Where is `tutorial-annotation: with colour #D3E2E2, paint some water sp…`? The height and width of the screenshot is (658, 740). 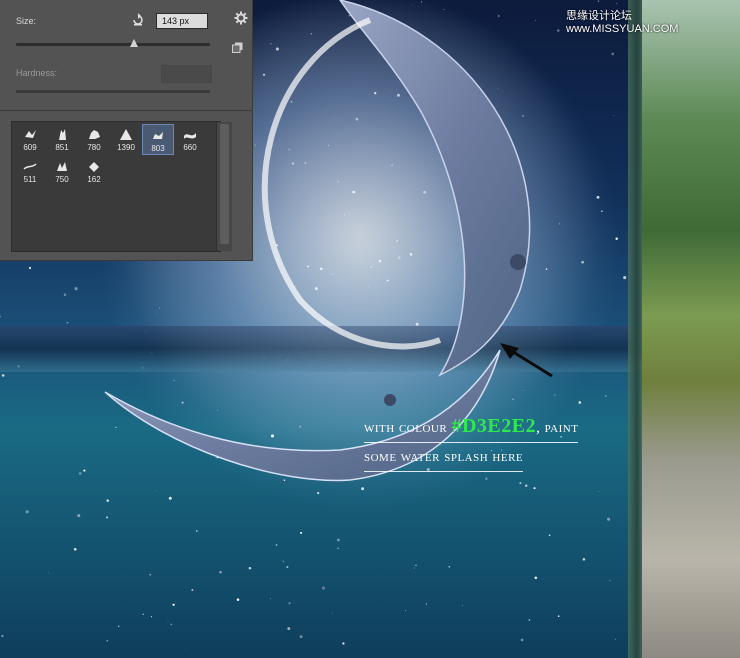 tutorial-annotation: with colour #D3E2E2, paint some water sp… is located at coordinates (471, 442).